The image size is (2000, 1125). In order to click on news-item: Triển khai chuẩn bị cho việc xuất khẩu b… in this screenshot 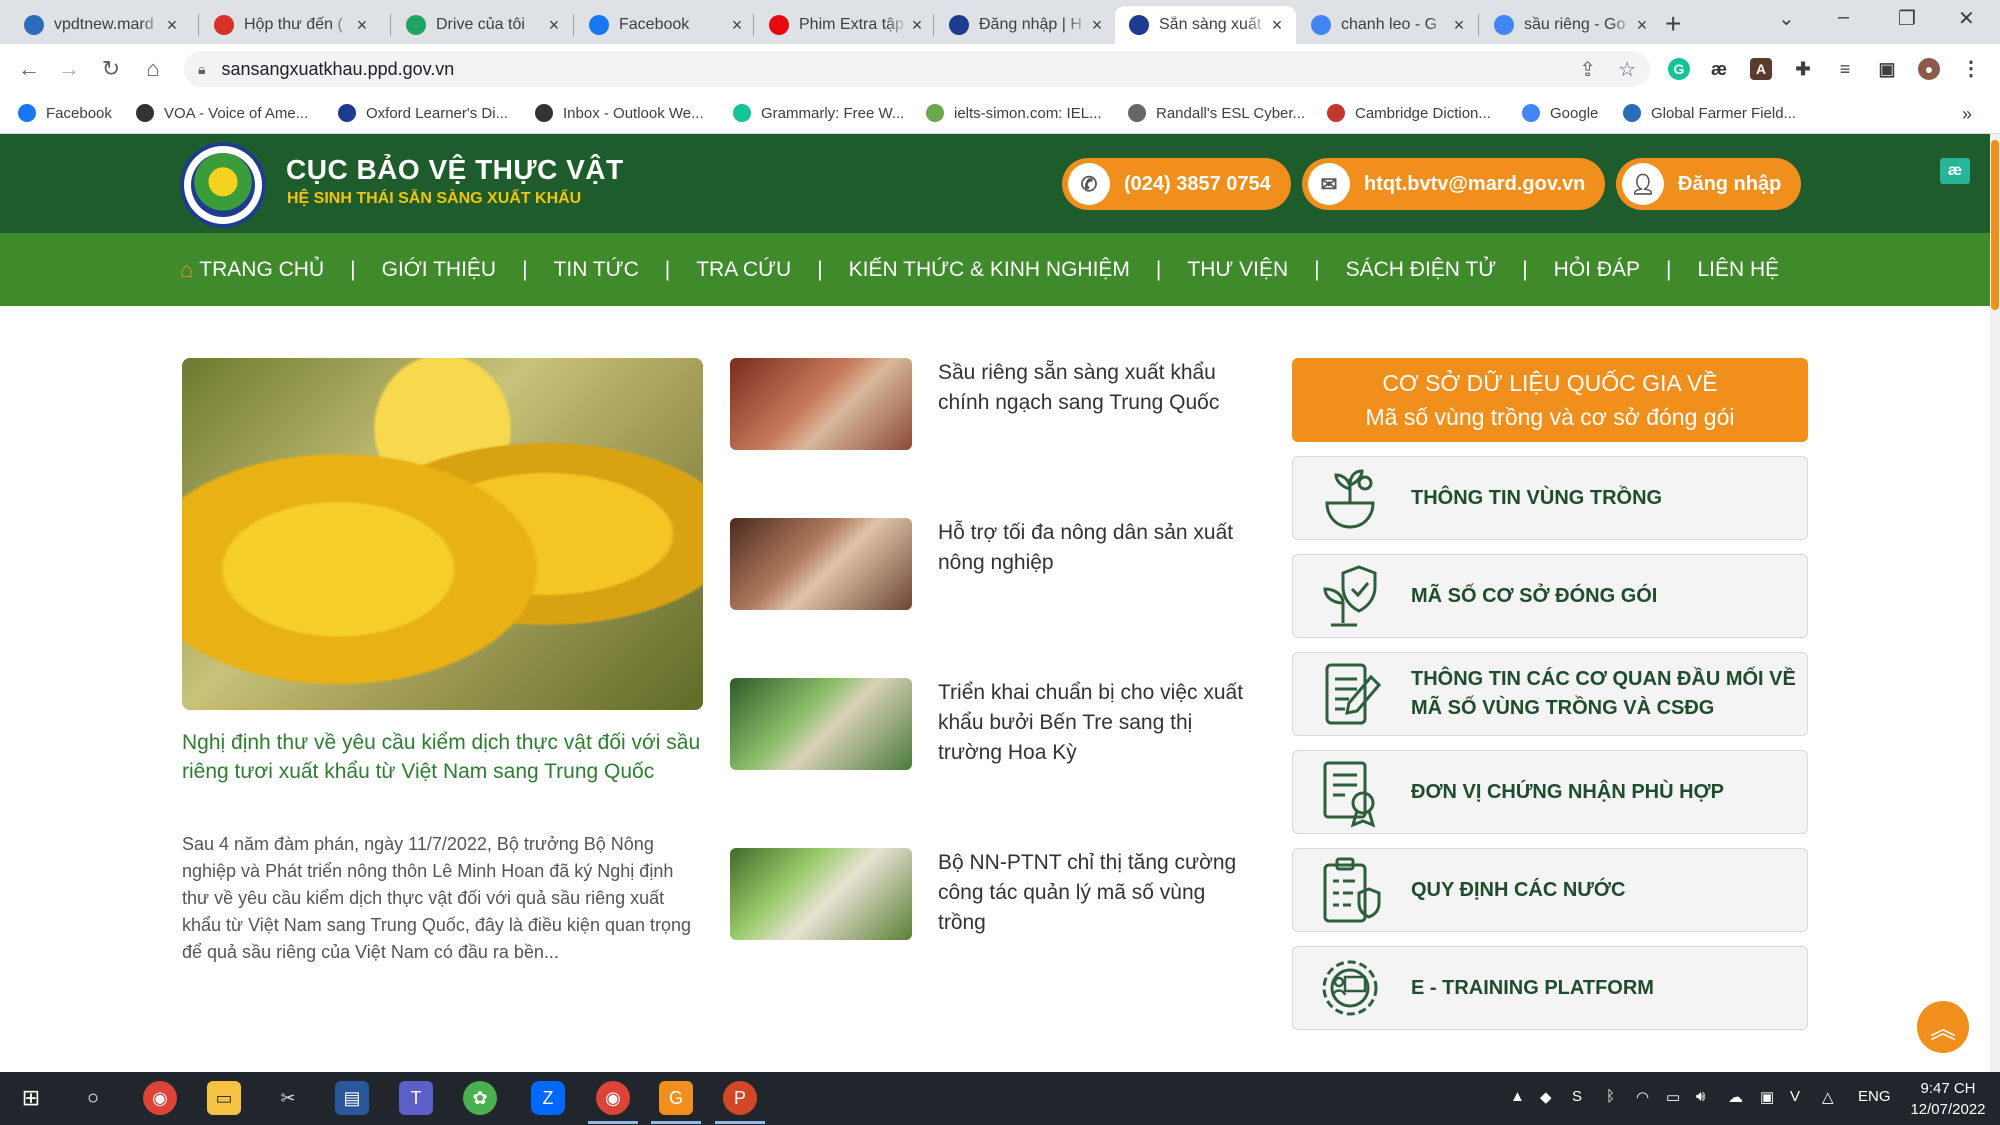, I will do `click(990, 724)`.